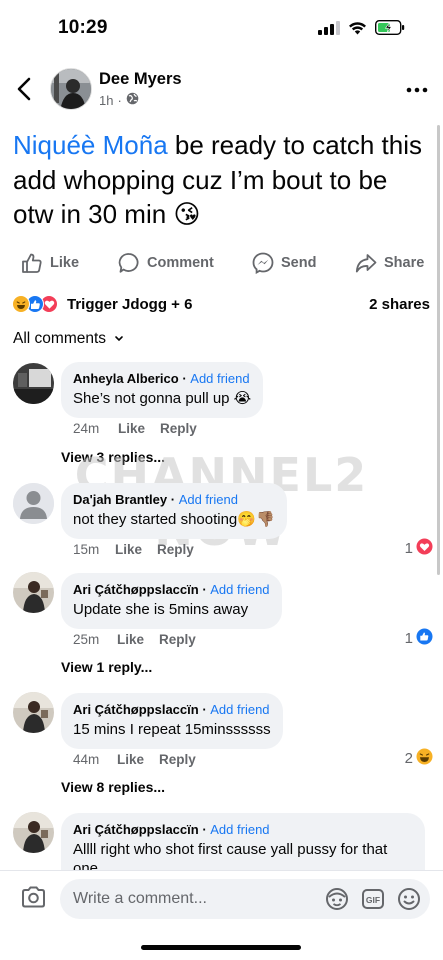 The height and width of the screenshot is (960, 443). I want to click on status-icons, so click(361, 29).